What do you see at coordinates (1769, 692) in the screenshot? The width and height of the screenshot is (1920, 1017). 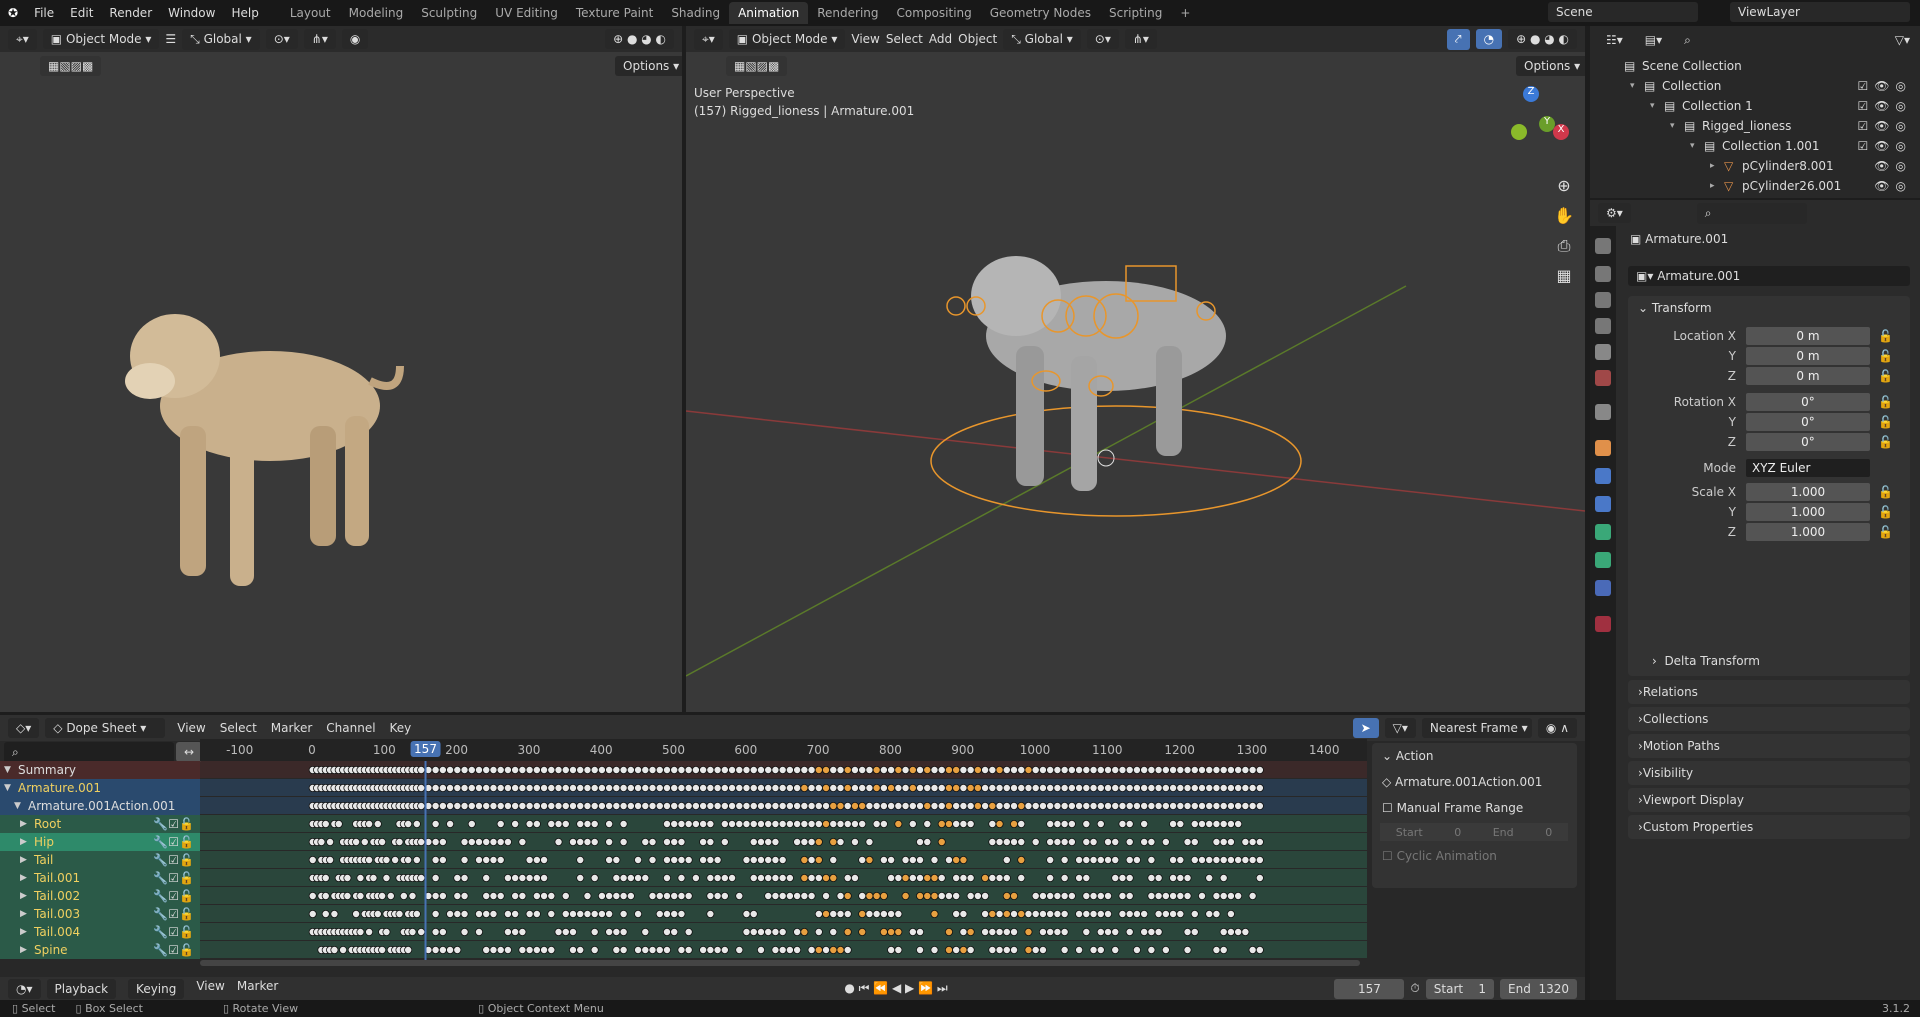 I see `panel-relations: › Relations` at bounding box center [1769, 692].